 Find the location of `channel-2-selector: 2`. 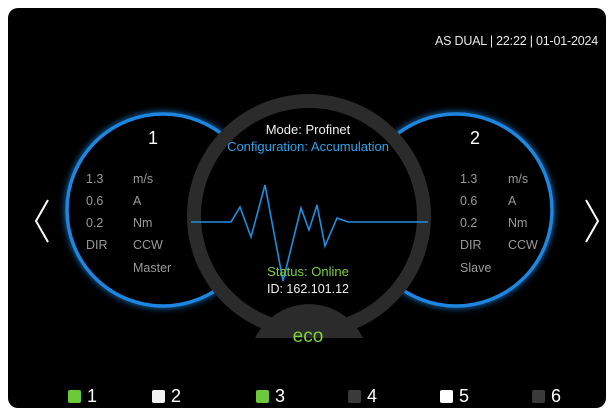

channel-2-selector: 2 is located at coordinates (166, 396).